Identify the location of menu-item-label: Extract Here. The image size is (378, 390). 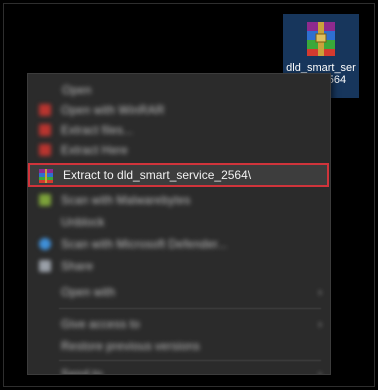
(94, 150).